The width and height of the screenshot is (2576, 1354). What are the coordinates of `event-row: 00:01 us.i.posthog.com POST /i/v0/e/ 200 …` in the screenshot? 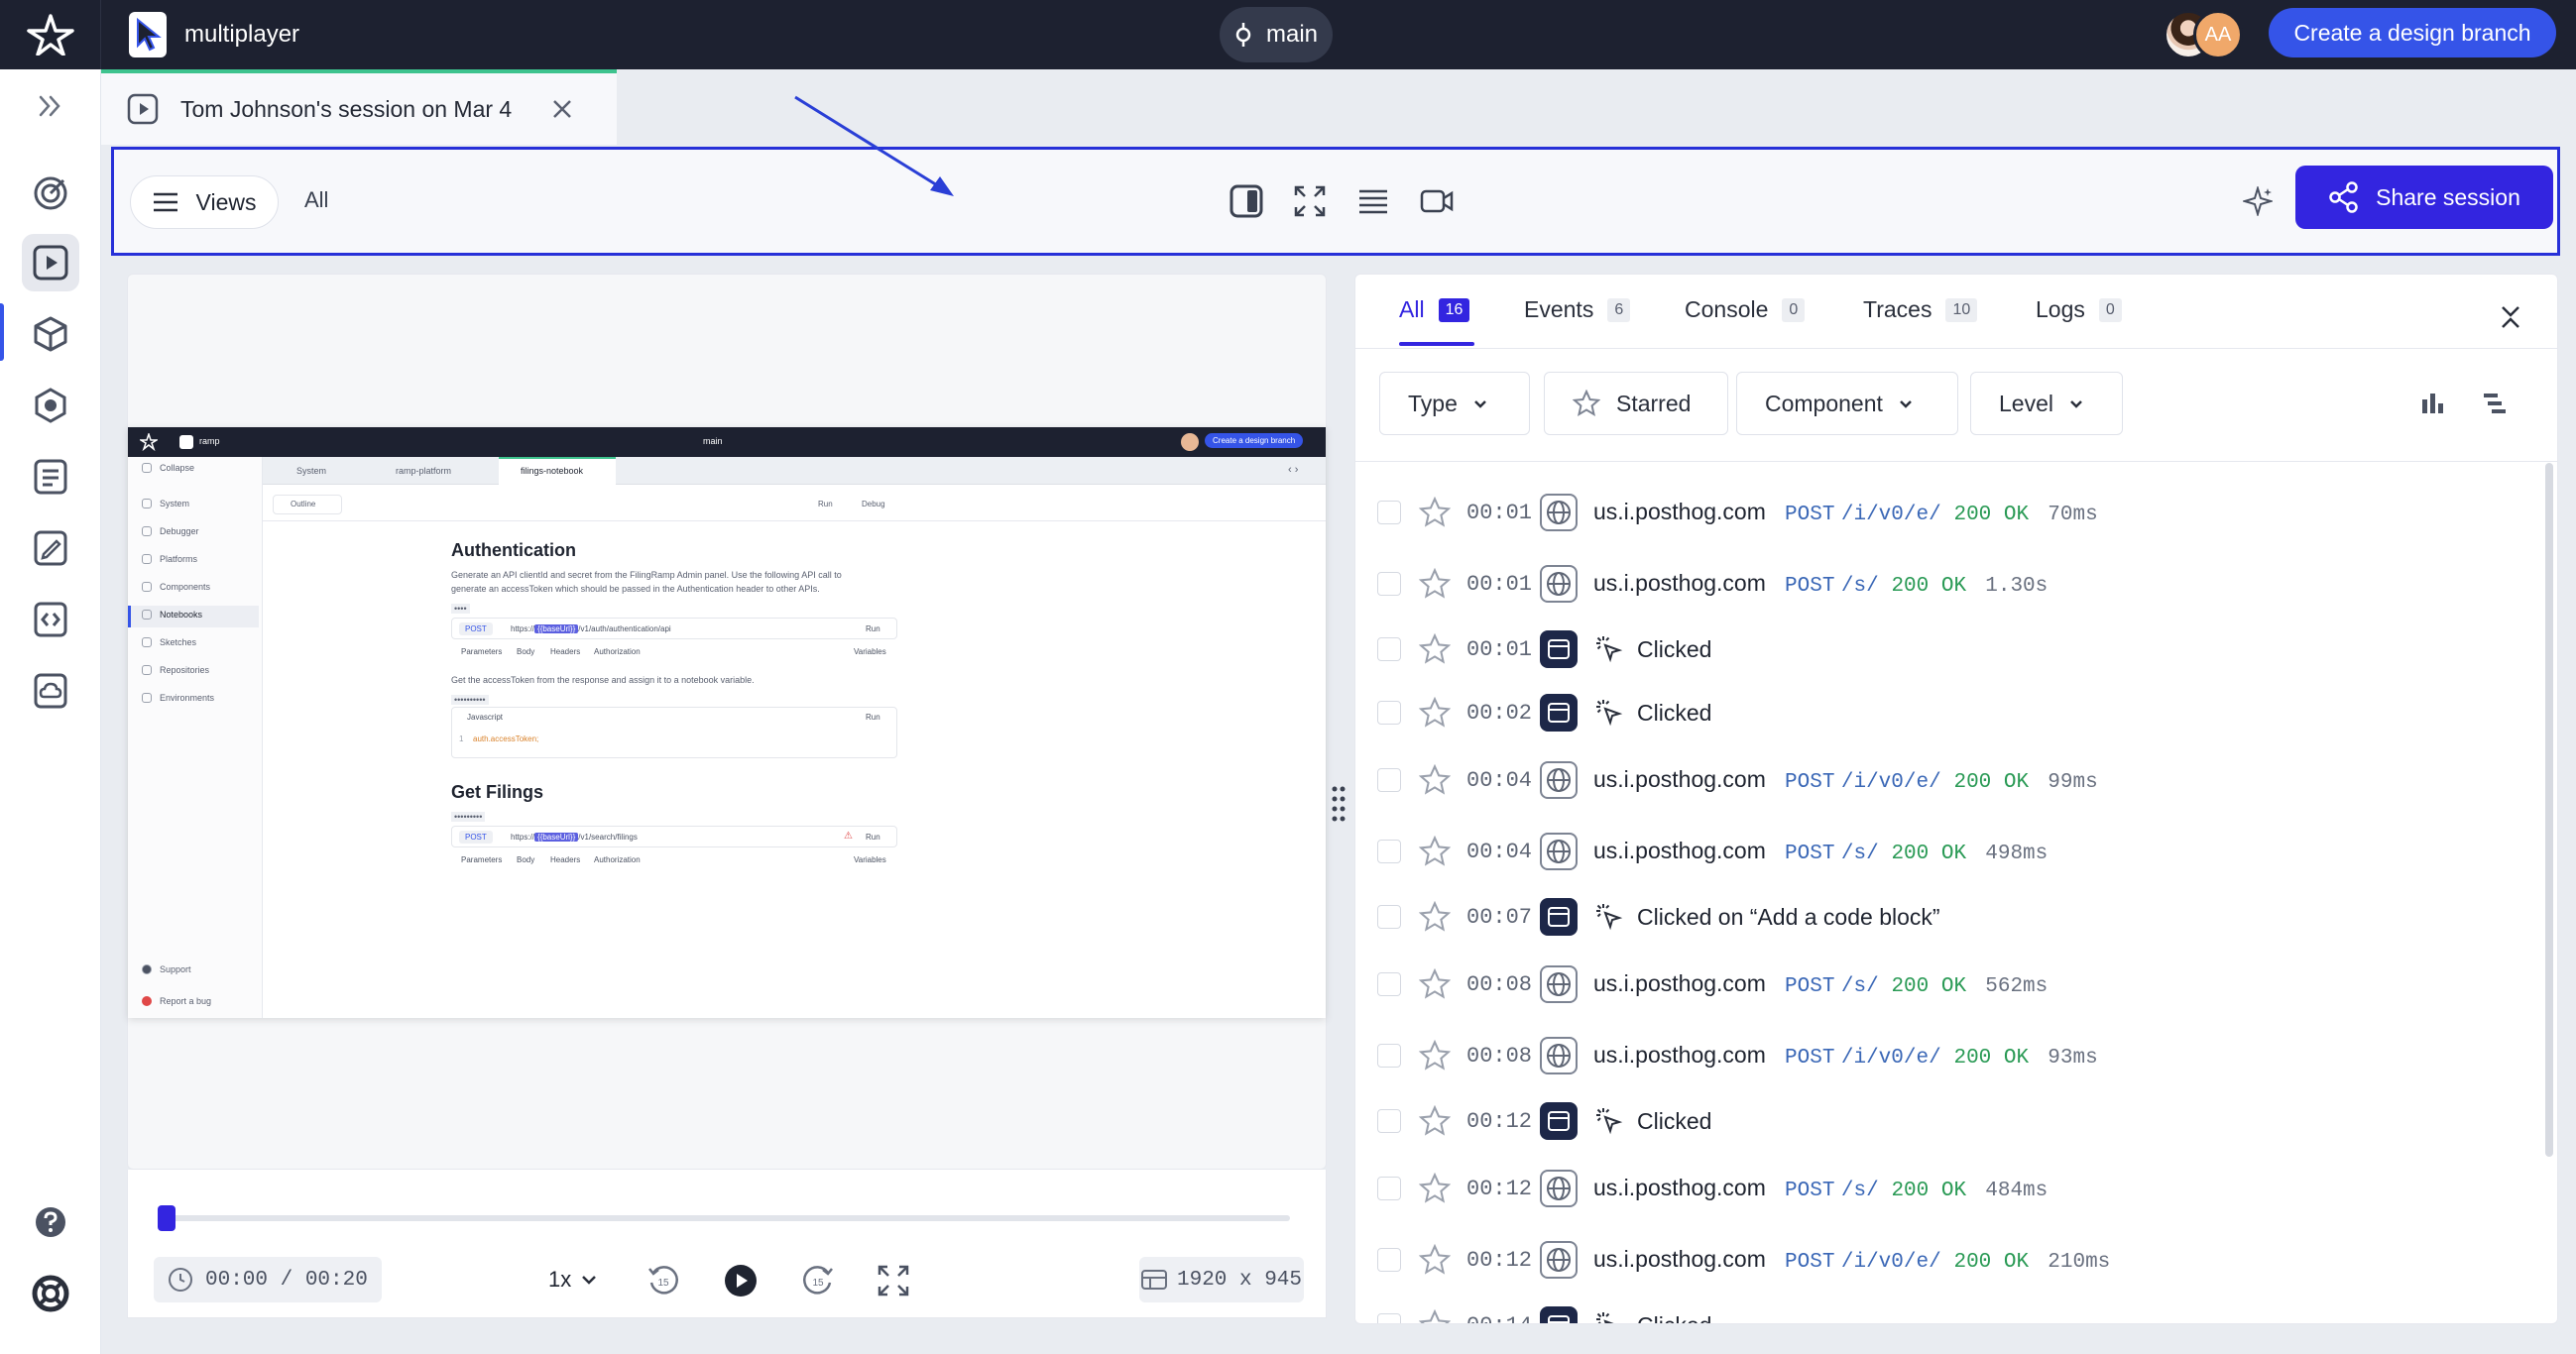 It's located at (1948, 512).